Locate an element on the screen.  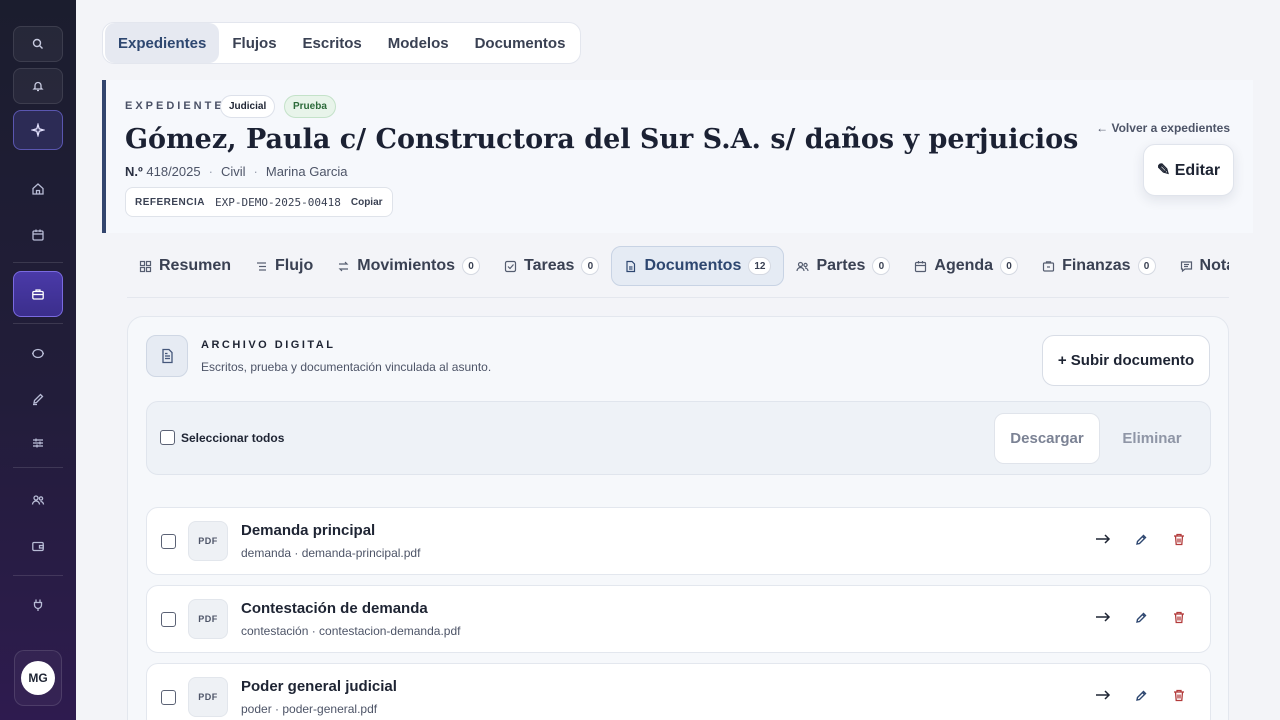
copy-reference-button: Copiar is located at coordinates (367, 202).